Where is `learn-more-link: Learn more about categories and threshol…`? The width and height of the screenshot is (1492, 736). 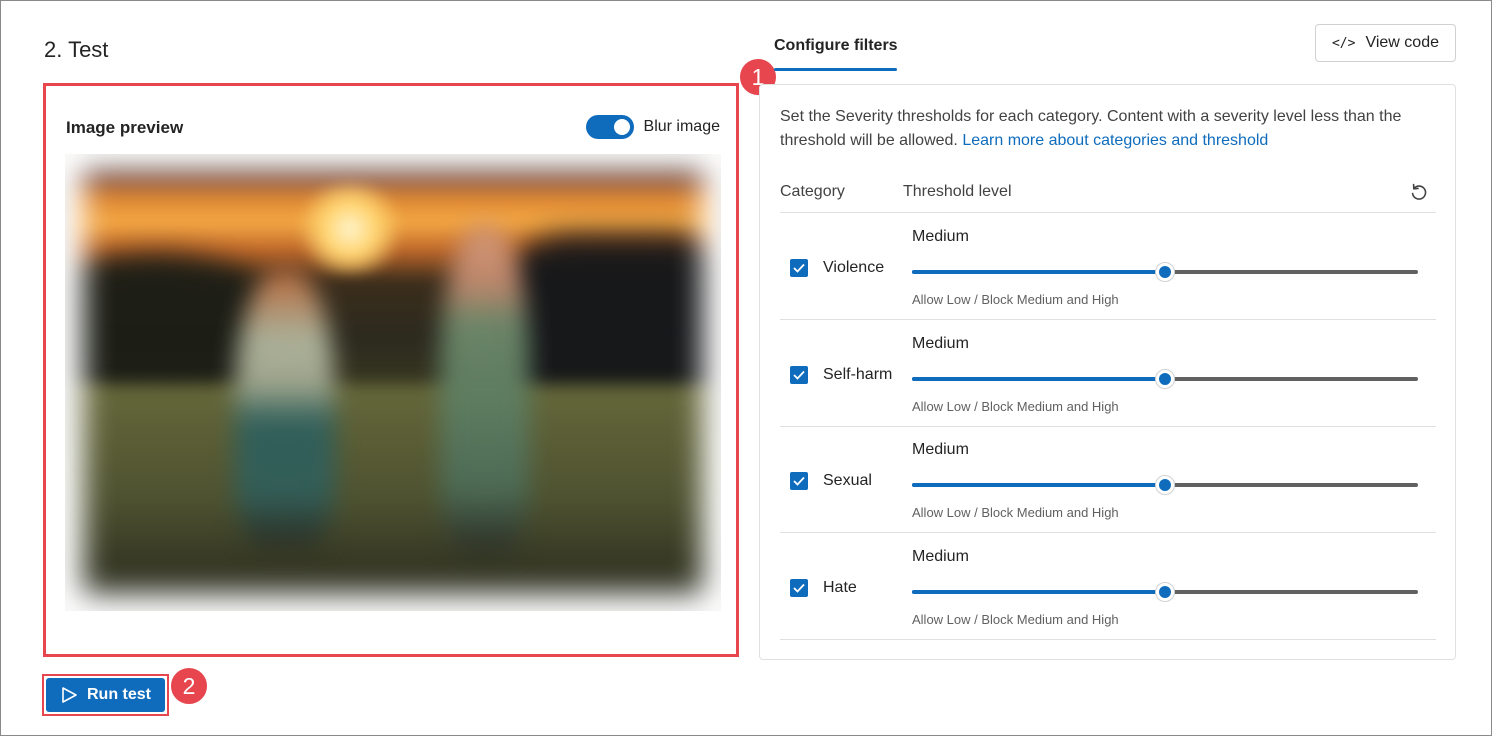 learn-more-link: Learn more about categories and threshol… is located at coordinates (1115, 140).